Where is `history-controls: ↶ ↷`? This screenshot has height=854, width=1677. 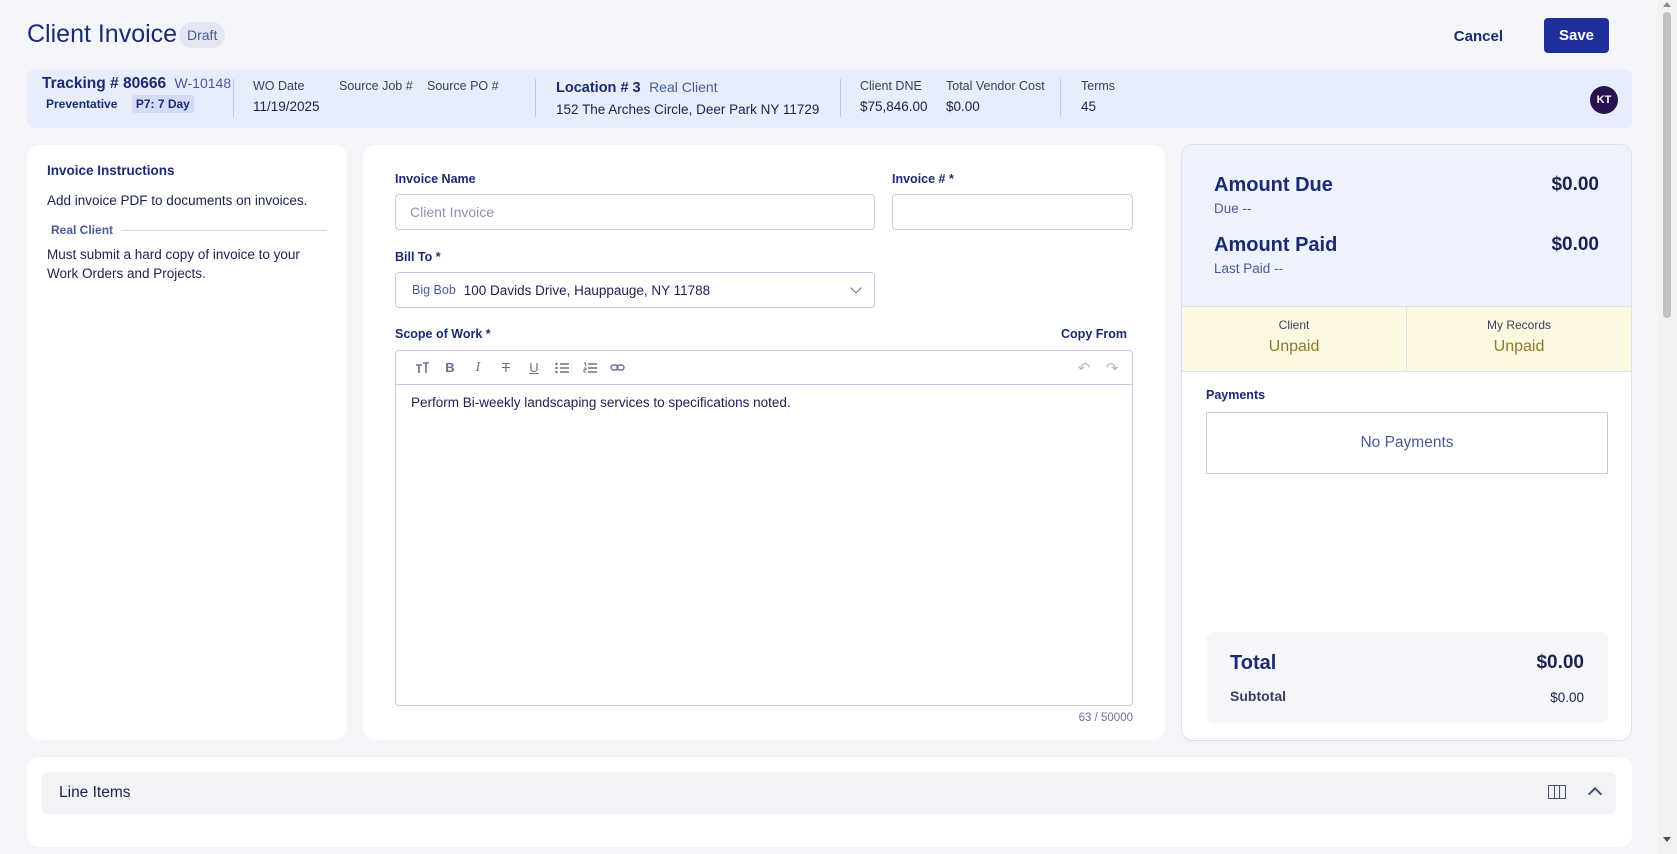
history-controls: ↶ ↷ is located at coordinates (1101, 368).